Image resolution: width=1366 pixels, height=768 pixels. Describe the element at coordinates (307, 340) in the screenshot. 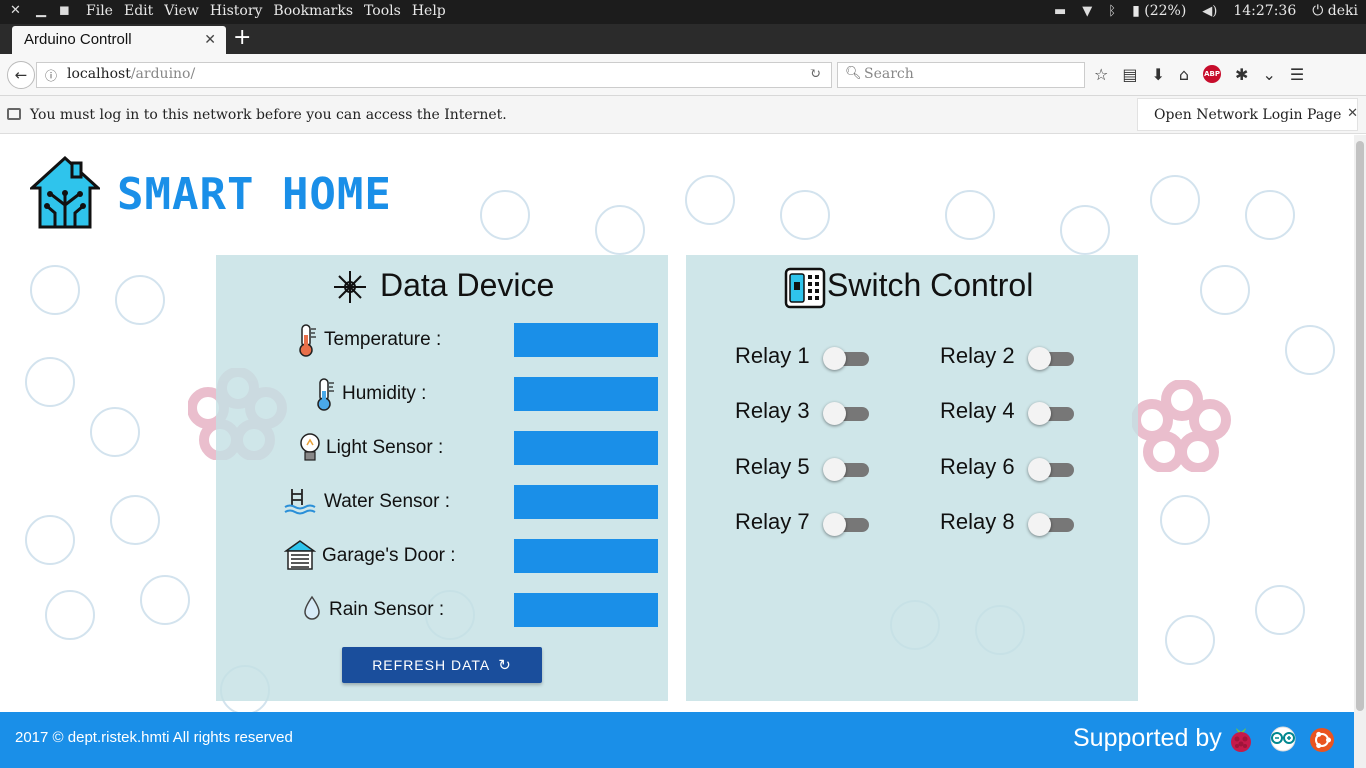

I see `thermometer-icon` at that location.